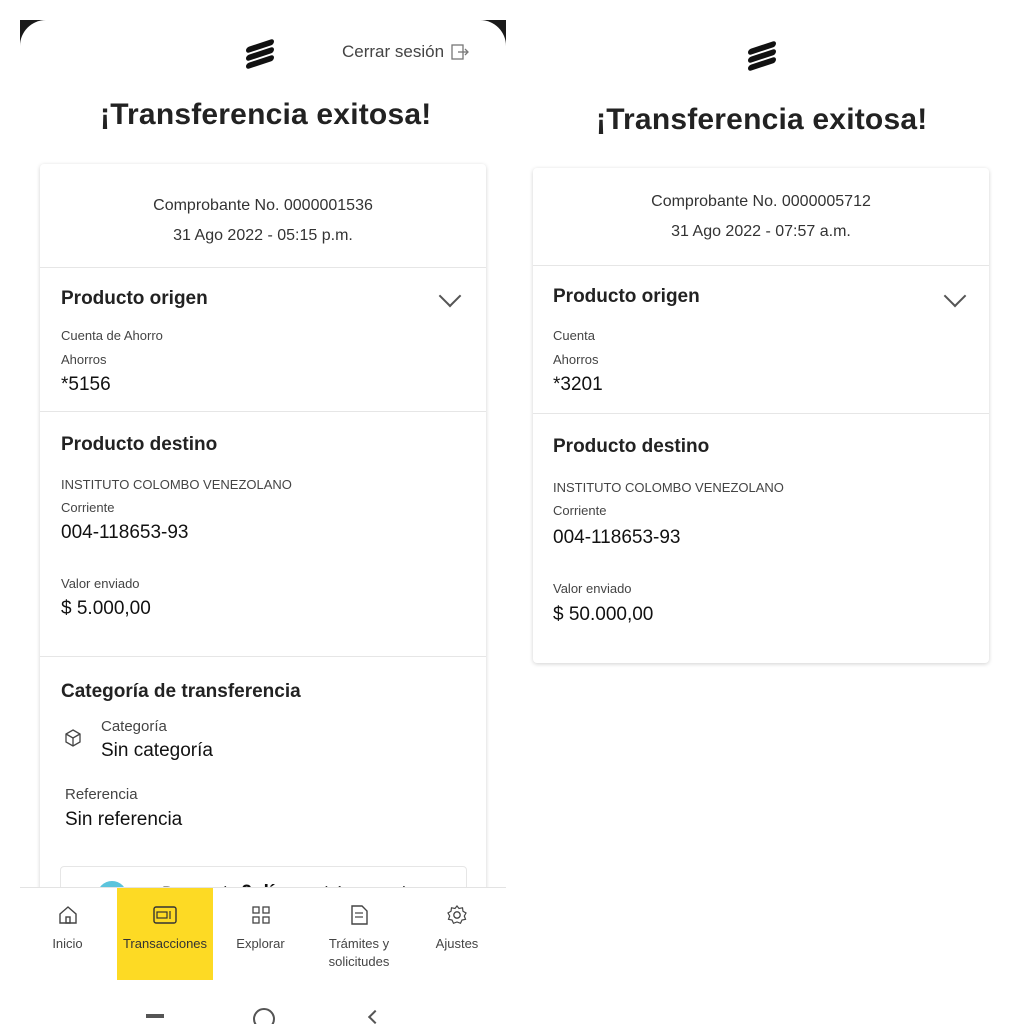 The width and height of the screenshot is (1024, 1024). What do you see at coordinates (101, 794) in the screenshot?
I see `reference-label: Referencia` at bounding box center [101, 794].